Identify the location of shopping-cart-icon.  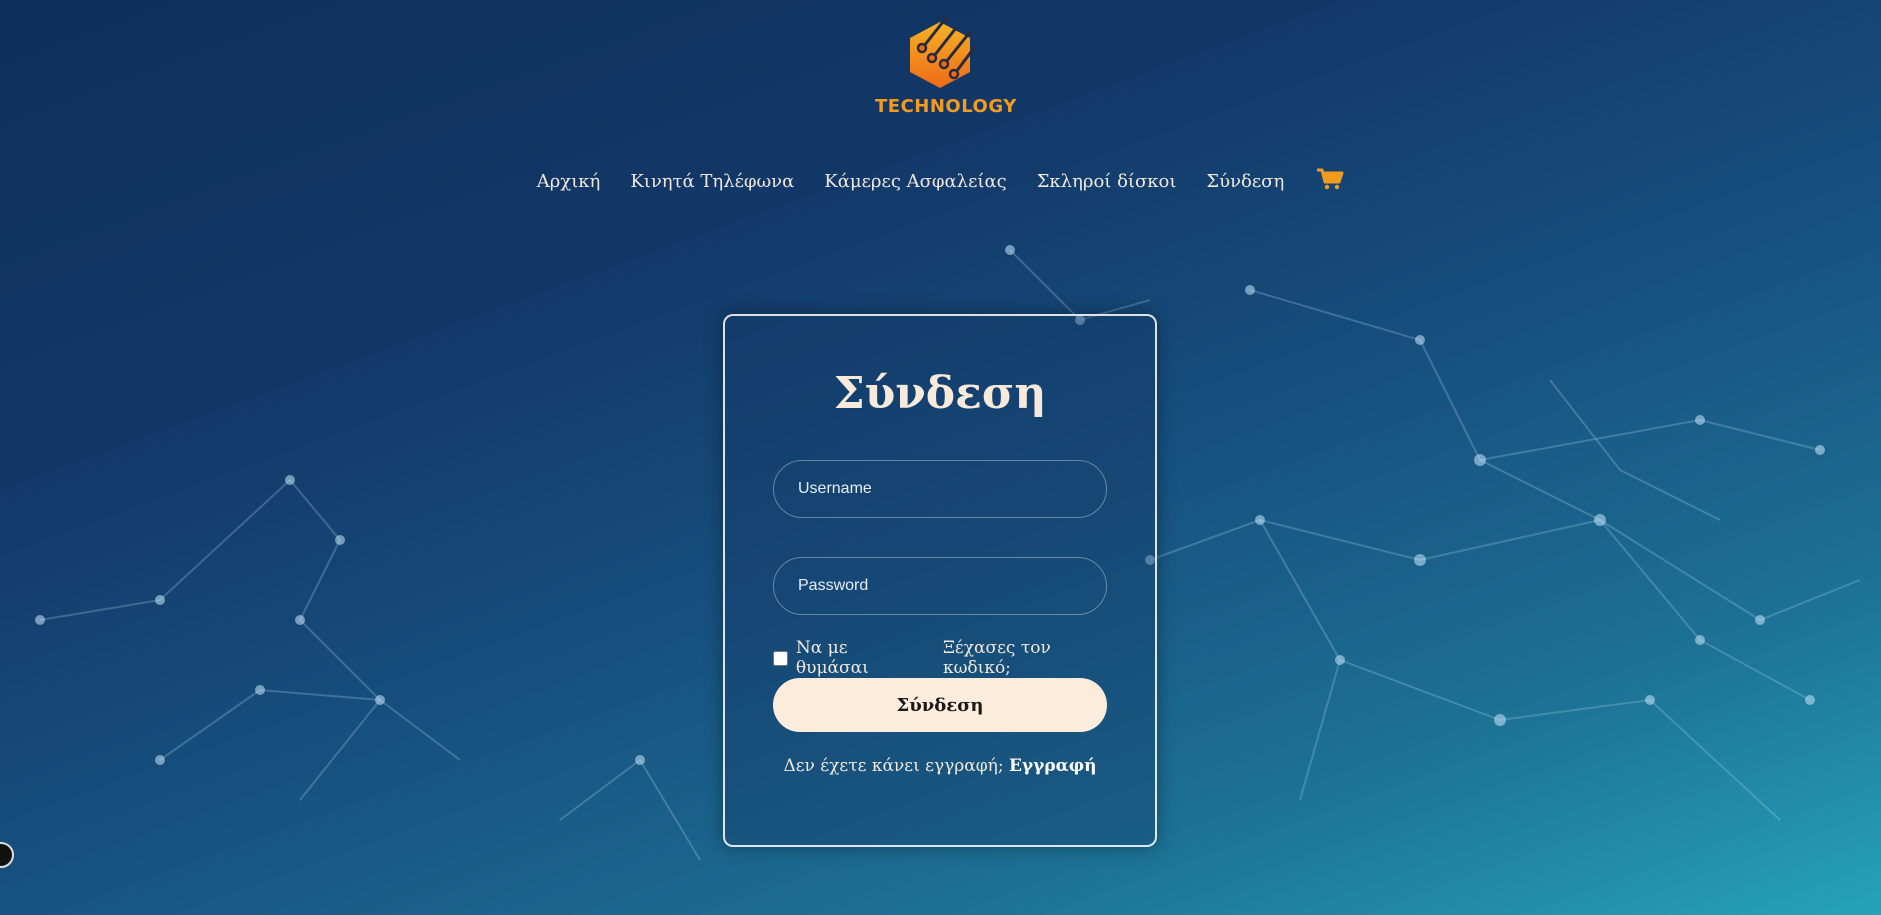
(1330, 181).